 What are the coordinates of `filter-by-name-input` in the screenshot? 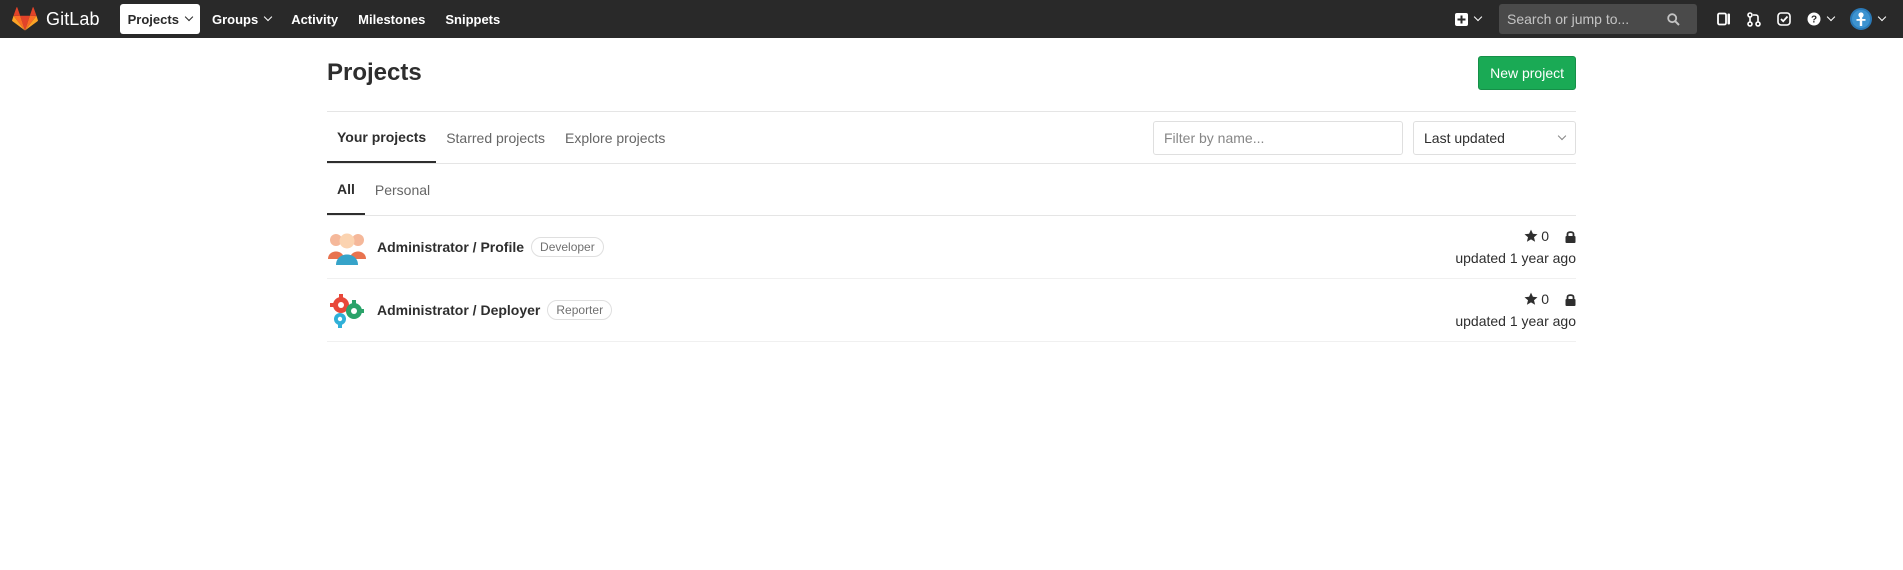 It's located at (1278, 137).